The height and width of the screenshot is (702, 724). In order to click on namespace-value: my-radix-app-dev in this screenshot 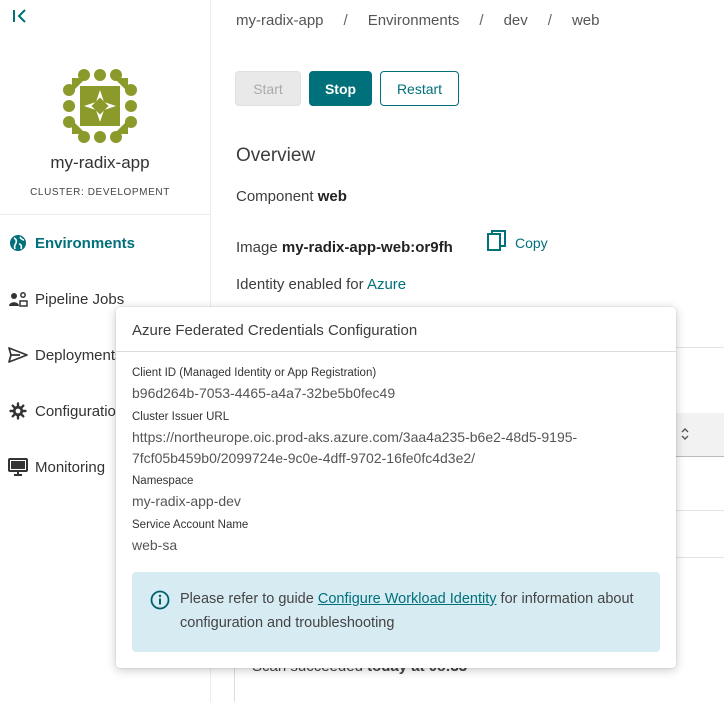, I will do `click(186, 501)`.